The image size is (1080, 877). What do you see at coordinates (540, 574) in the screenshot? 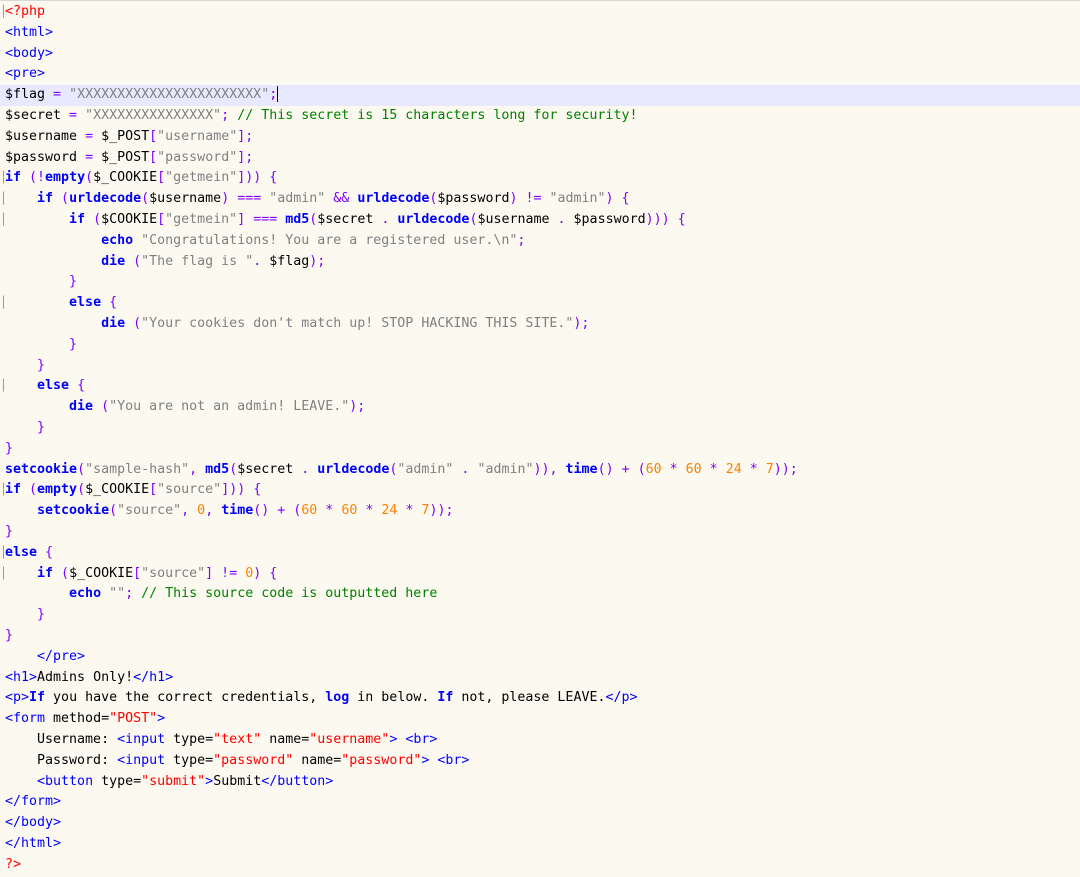
I see `code-line: │ if ($_COOKIE["source"] != 0) {` at bounding box center [540, 574].